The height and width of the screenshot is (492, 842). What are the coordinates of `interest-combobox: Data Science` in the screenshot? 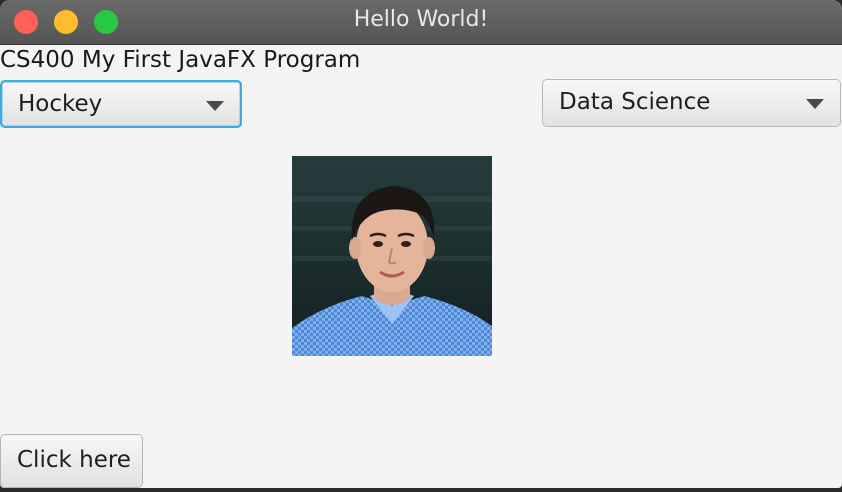 It's located at (691, 103).